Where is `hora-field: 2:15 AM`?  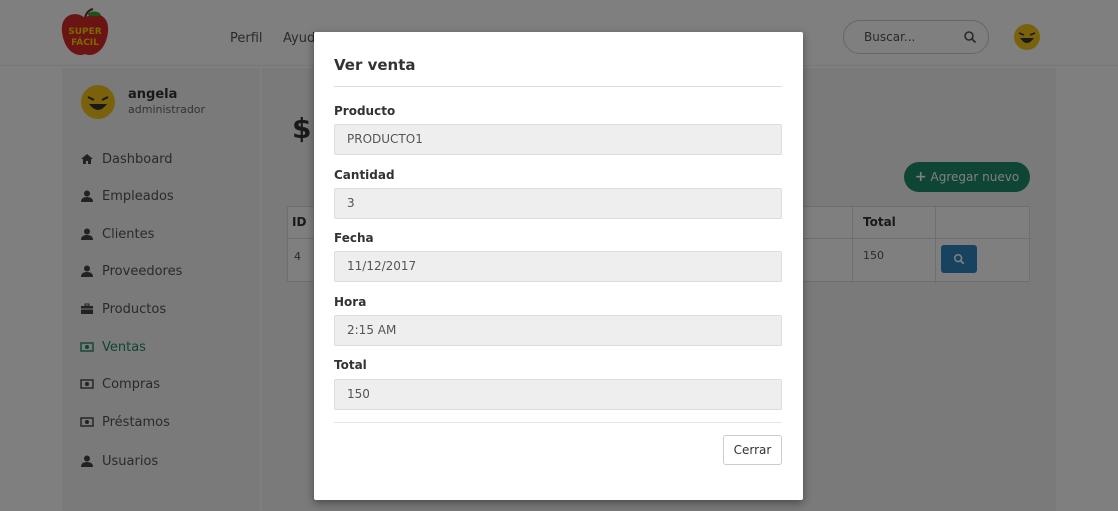 hora-field: 2:15 AM is located at coordinates (558, 330).